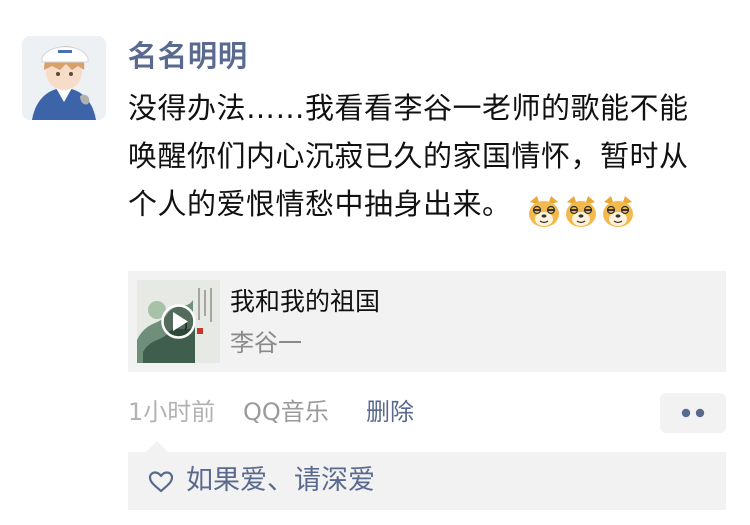  I want to click on delete-button: 删除, so click(390, 412).